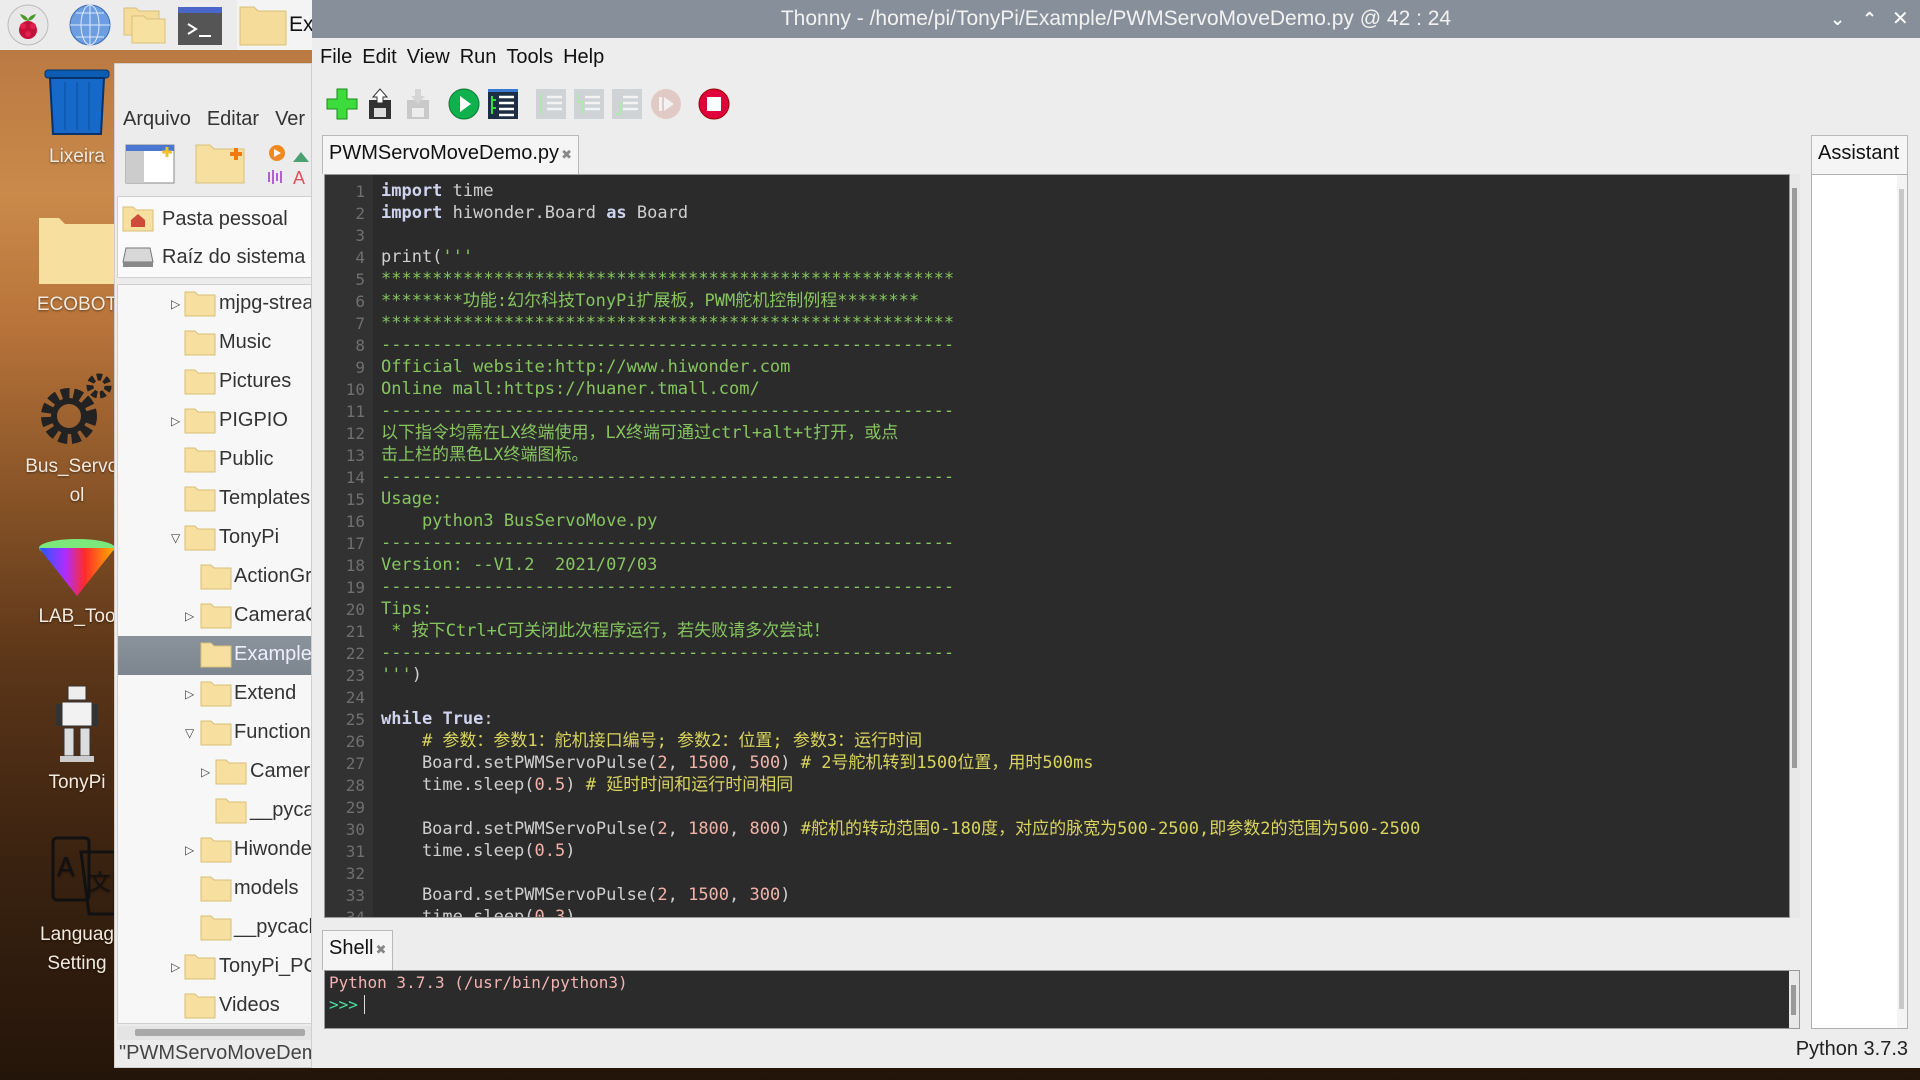  Describe the element at coordinates (412, 499) in the screenshot. I see `string-token: Usage:` at that location.